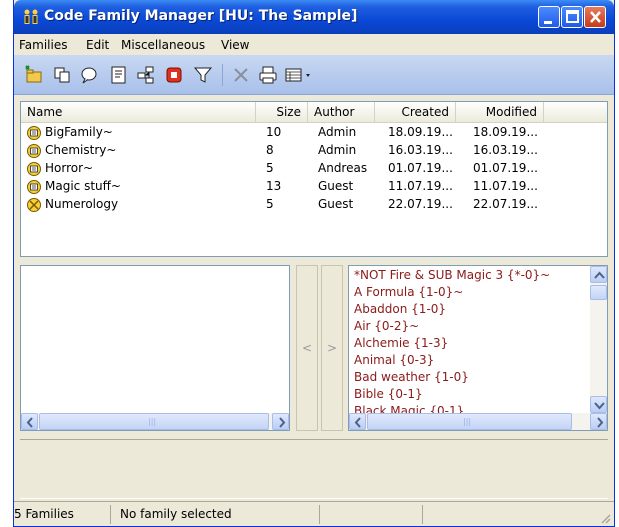 Image resolution: width=619 pixels, height=527 pixels. Describe the element at coordinates (97, 45) in the screenshot. I see `menu-edit: Edit` at that location.